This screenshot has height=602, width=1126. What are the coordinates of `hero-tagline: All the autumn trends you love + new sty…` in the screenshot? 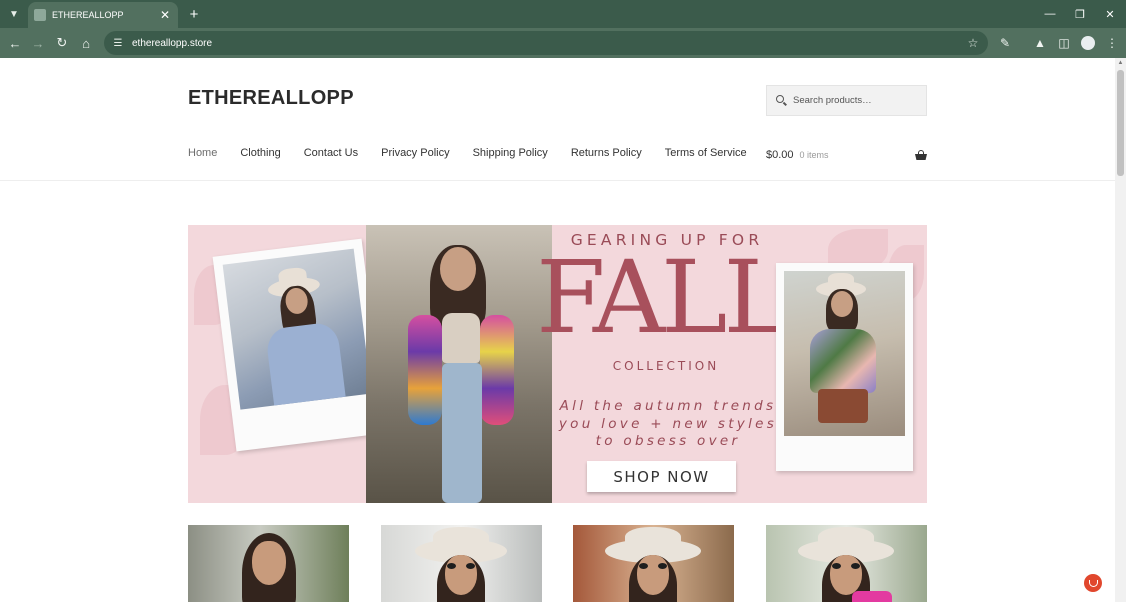 It's located at (668, 424).